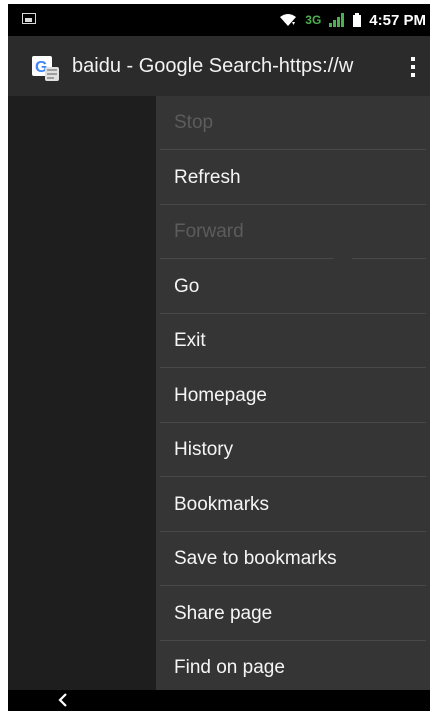  Describe the element at coordinates (293, 668) in the screenshot. I see `menu-item-find-on-page: Find on page` at that location.